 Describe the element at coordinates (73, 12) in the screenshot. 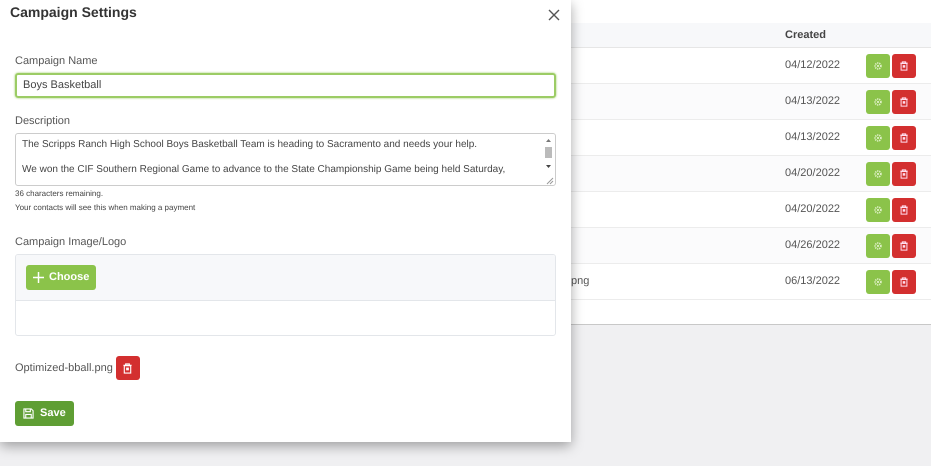

I see `modal-title: Campaign Settings` at that location.